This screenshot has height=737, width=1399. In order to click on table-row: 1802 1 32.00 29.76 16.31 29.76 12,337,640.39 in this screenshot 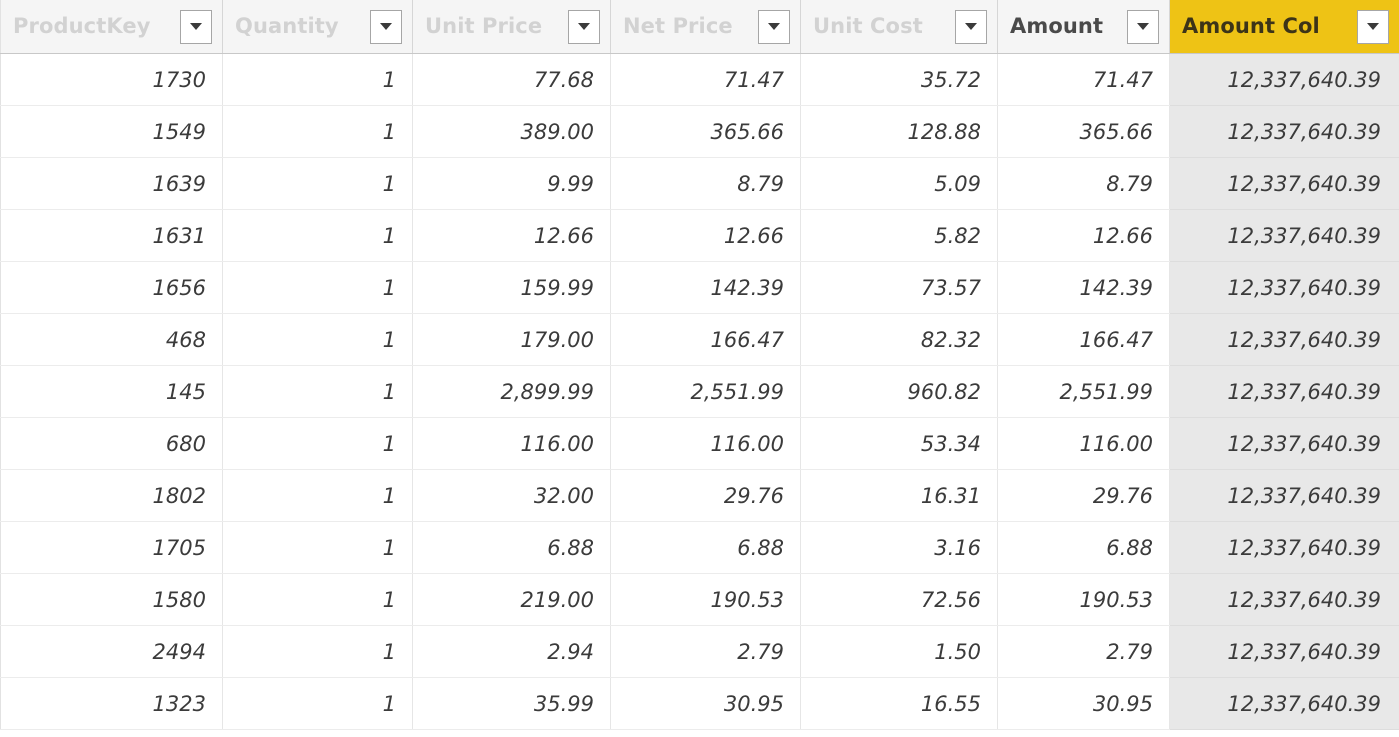, I will do `click(699, 495)`.